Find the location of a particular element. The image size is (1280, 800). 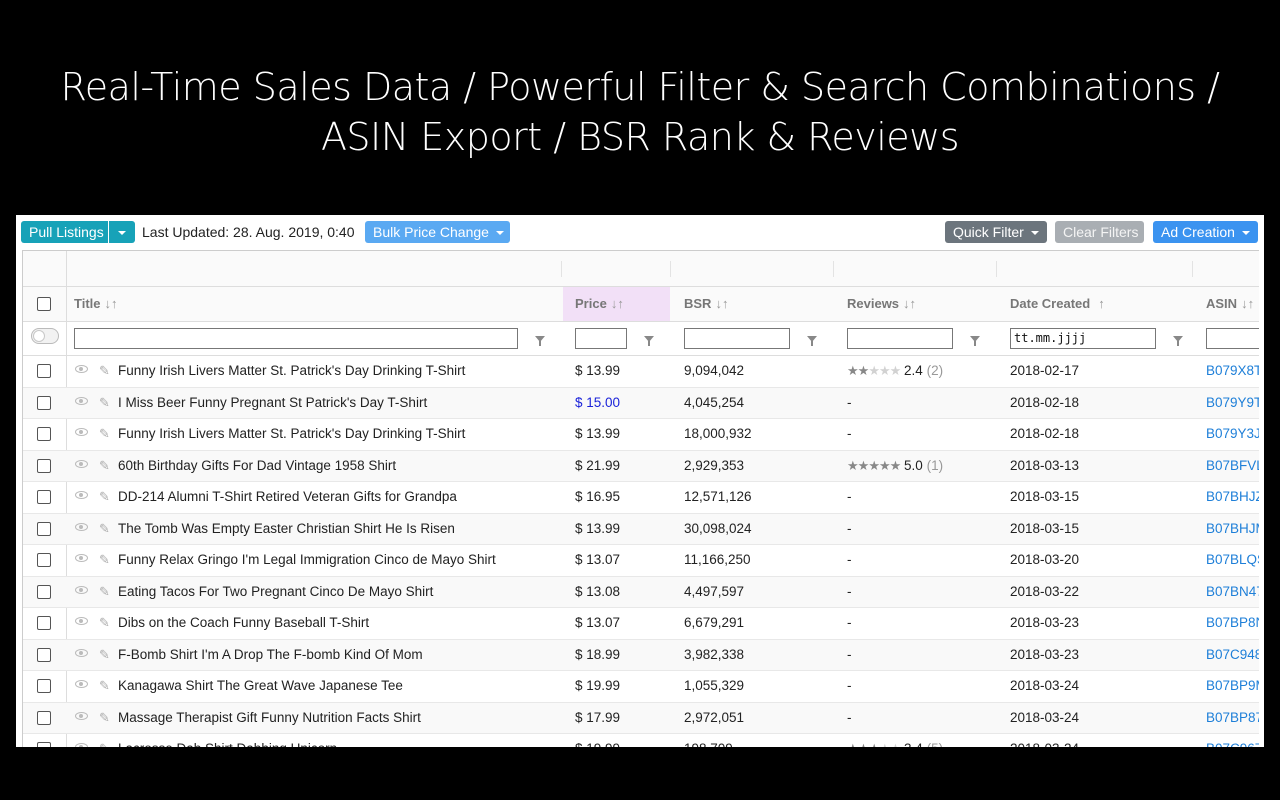

reviews-value: - is located at coordinates (849, 559).